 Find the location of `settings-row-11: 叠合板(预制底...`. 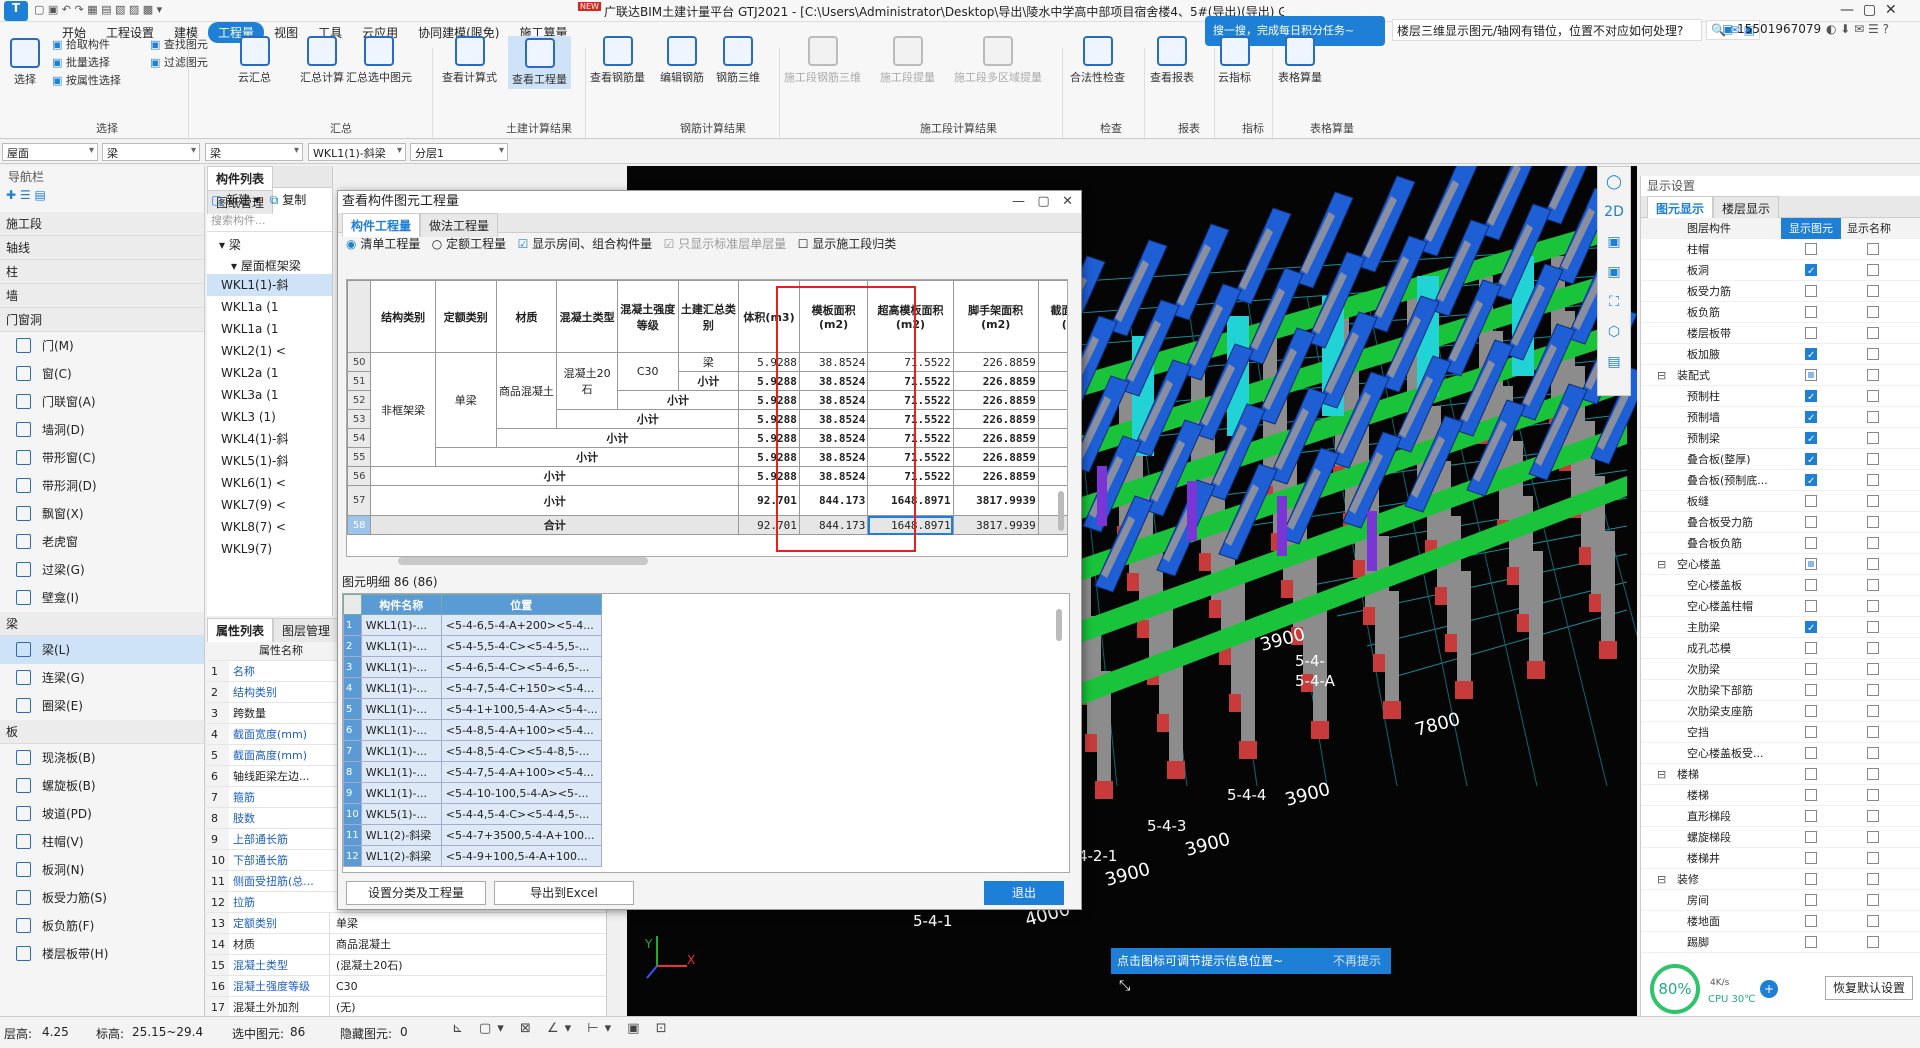

settings-row-11: 叠合板(预制底... is located at coordinates (1780, 481).